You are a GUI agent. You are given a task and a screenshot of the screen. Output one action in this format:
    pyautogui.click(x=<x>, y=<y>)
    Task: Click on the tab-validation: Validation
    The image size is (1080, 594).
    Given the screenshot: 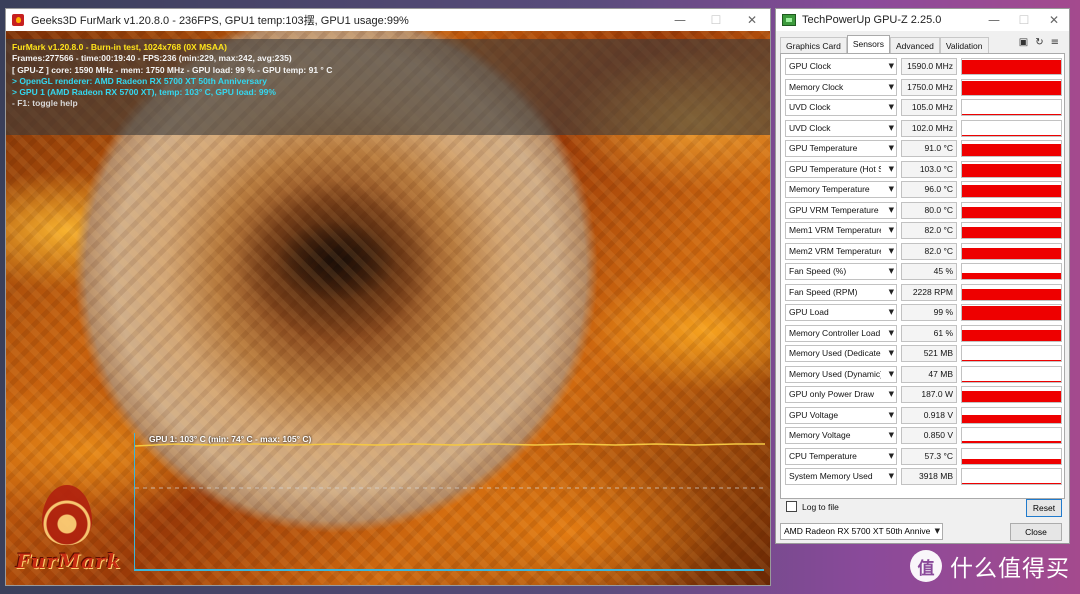 What is the action you would take?
    pyautogui.click(x=964, y=45)
    